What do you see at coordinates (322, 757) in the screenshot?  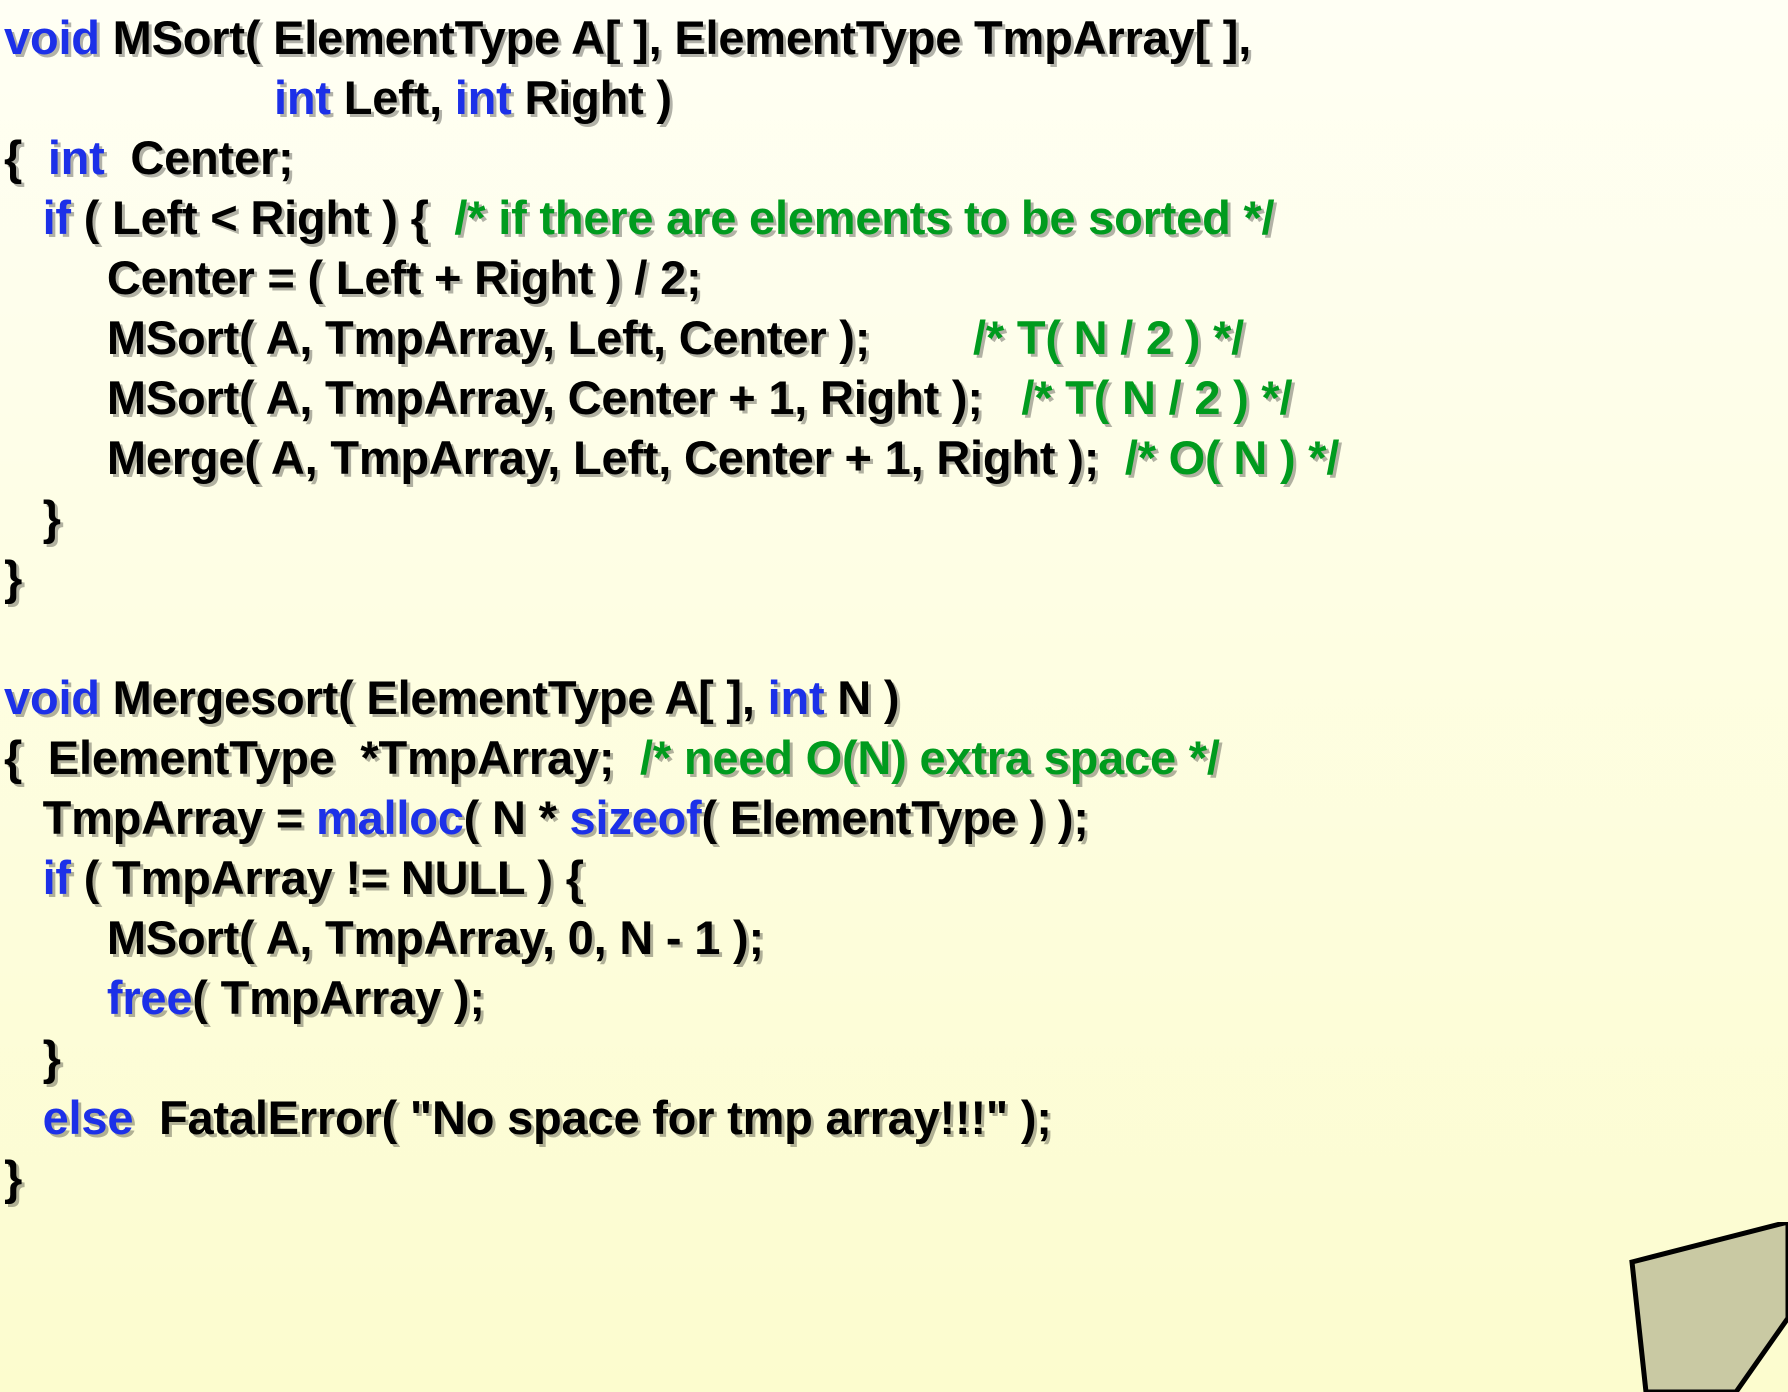 I see `code-text: { ElementType *TmpArray;` at bounding box center [322, 757].